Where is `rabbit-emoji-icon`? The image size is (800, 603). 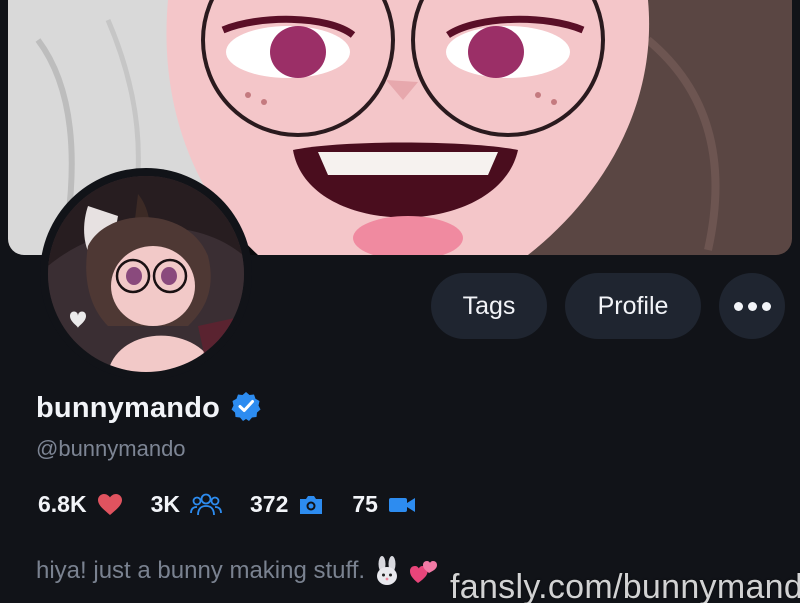 rabbit-emoji-icon is located at coordinates (387, 571).